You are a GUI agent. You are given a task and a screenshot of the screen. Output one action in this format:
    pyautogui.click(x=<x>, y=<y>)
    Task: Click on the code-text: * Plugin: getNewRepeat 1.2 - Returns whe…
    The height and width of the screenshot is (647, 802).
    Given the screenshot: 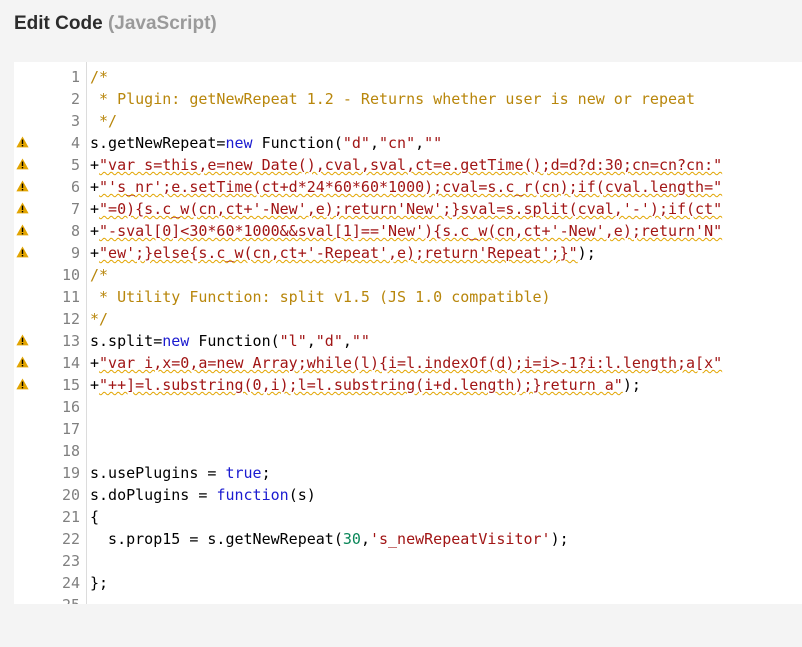 What is the action you would take?
    pyautogui.click(x=392, y=99)
    